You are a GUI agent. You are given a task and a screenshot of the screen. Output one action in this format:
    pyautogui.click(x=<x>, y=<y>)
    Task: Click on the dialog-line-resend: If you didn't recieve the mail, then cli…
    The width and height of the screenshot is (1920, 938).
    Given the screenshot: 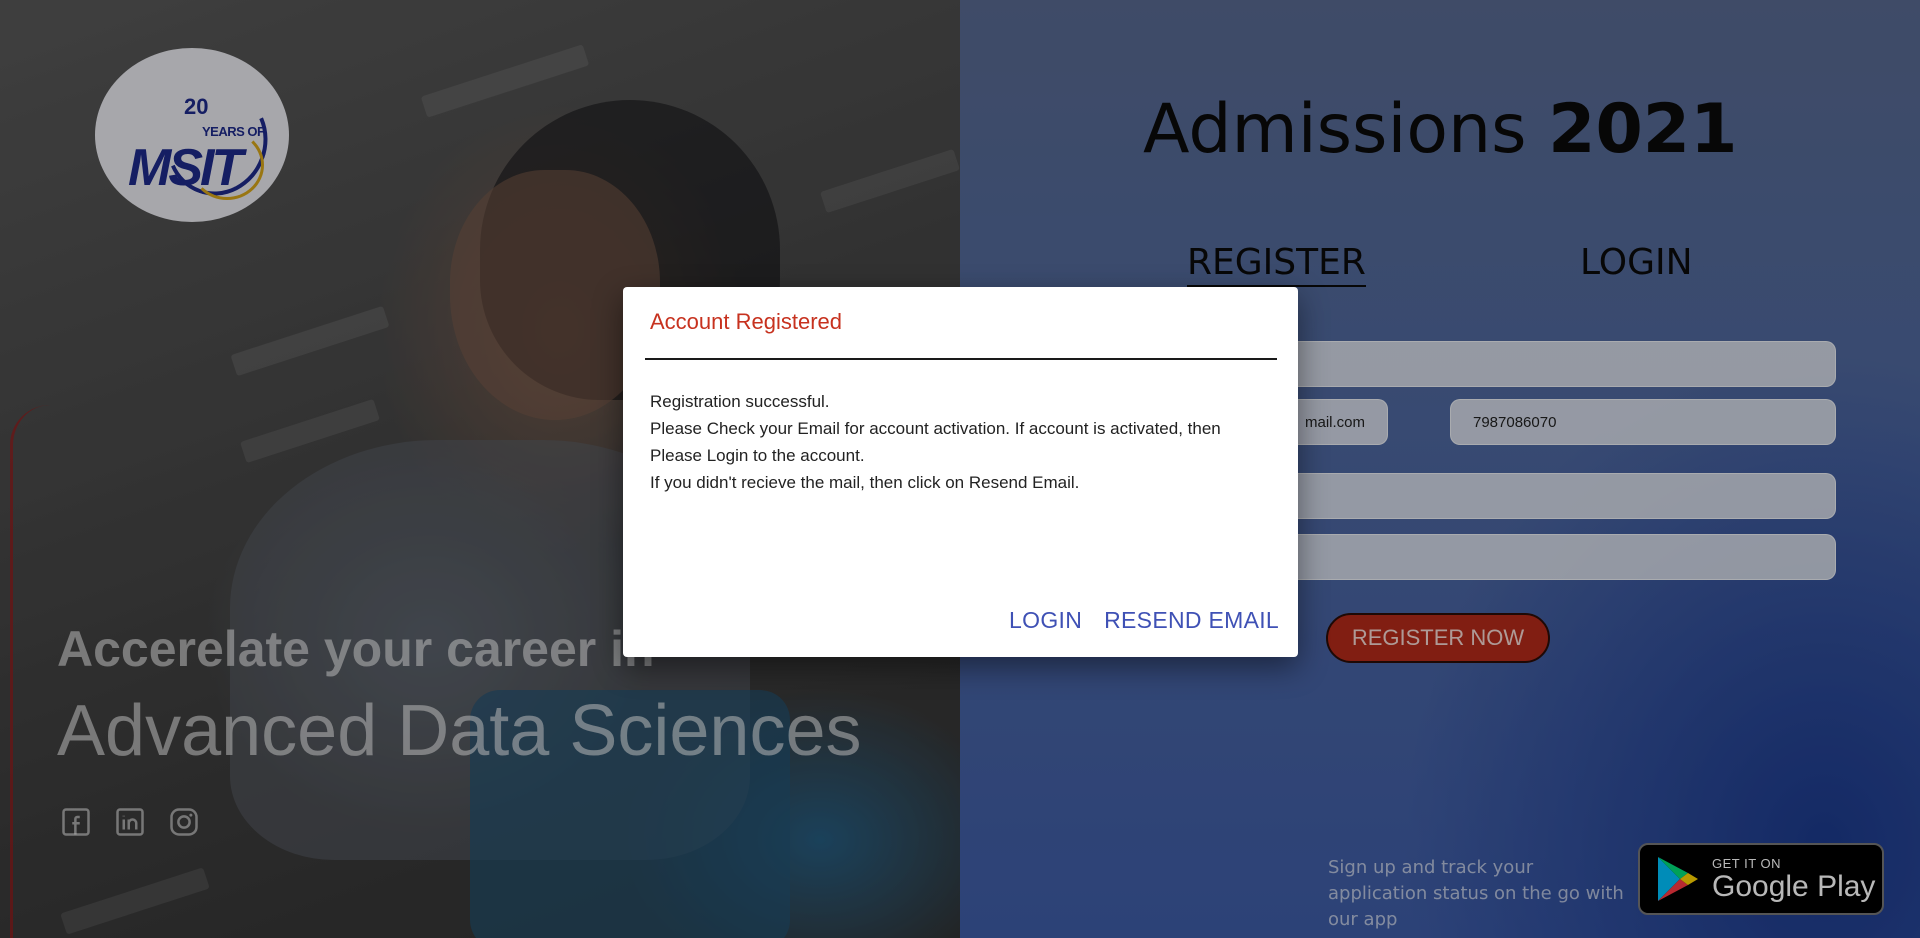 What is the action you would take?
    pyautogui.click(x=865, y=482)
    